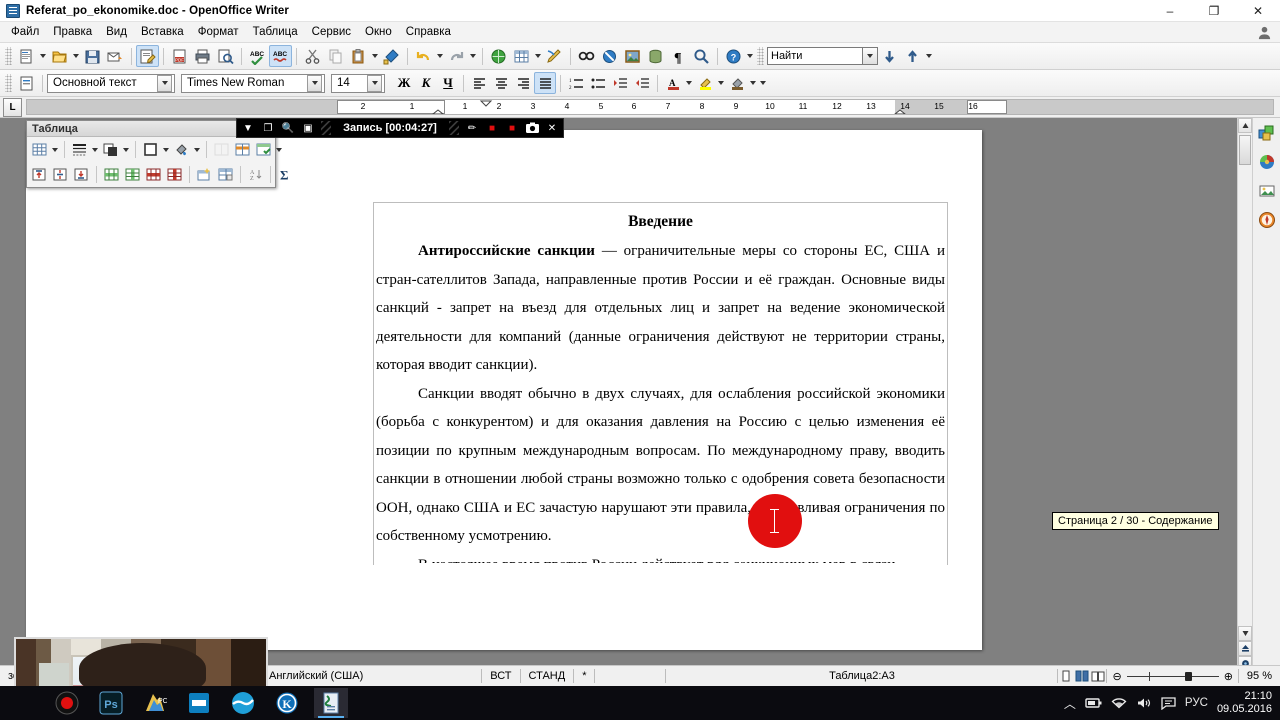 The height and width of the screenshot is (720, 1280). What do you see at coordinates (473, 56) in the screenshot?
I see `redo-dropdown` at bounding box center [473, 56].